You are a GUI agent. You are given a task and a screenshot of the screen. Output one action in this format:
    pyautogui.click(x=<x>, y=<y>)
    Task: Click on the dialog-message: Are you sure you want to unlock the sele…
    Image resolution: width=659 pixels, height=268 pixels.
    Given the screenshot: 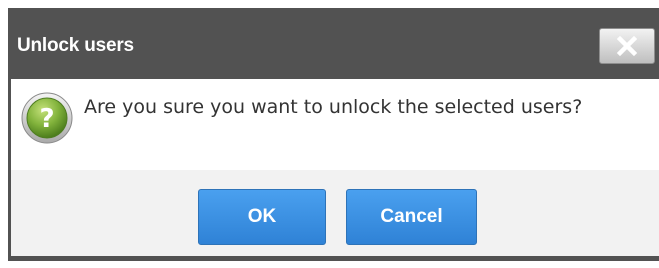 What is the action you would take?
    pyautogui.click(x=333, y=107)
    